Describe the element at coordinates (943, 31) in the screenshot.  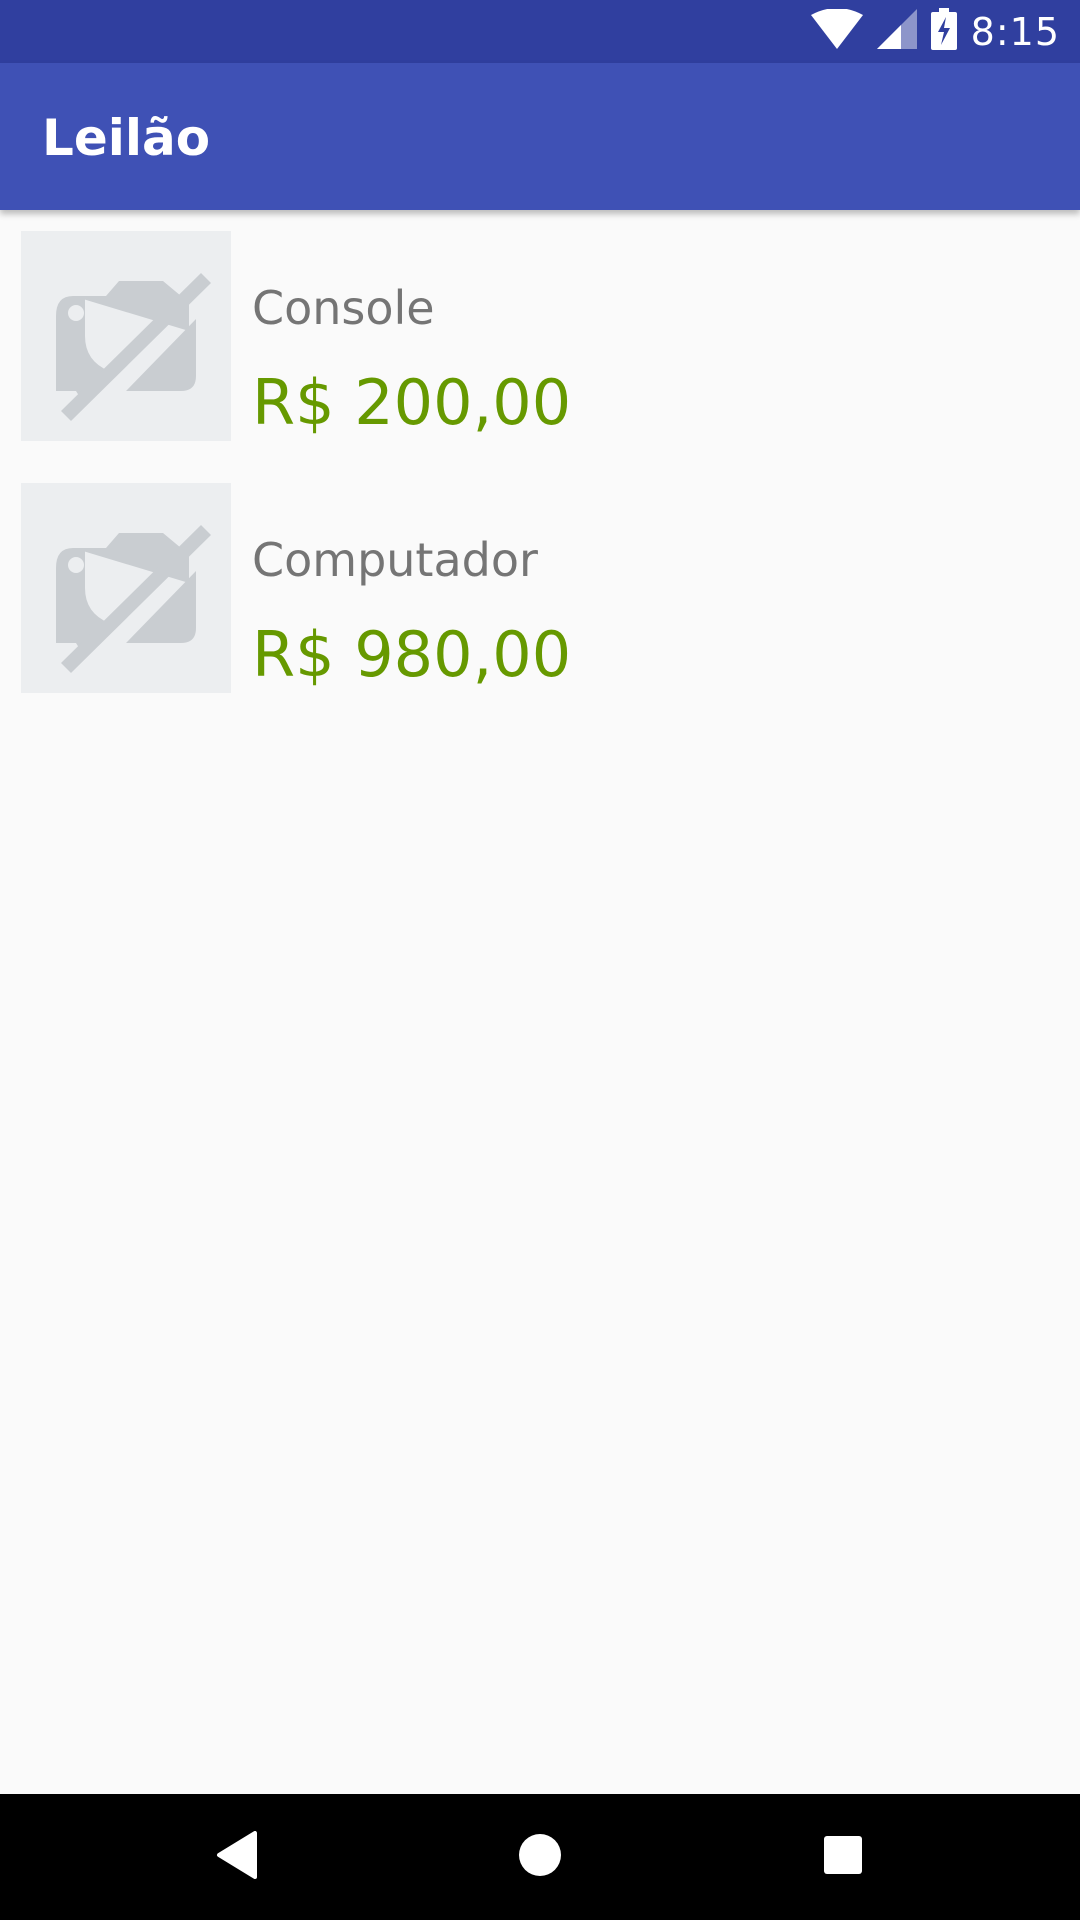
I see `battery-charging-icon` at that location.